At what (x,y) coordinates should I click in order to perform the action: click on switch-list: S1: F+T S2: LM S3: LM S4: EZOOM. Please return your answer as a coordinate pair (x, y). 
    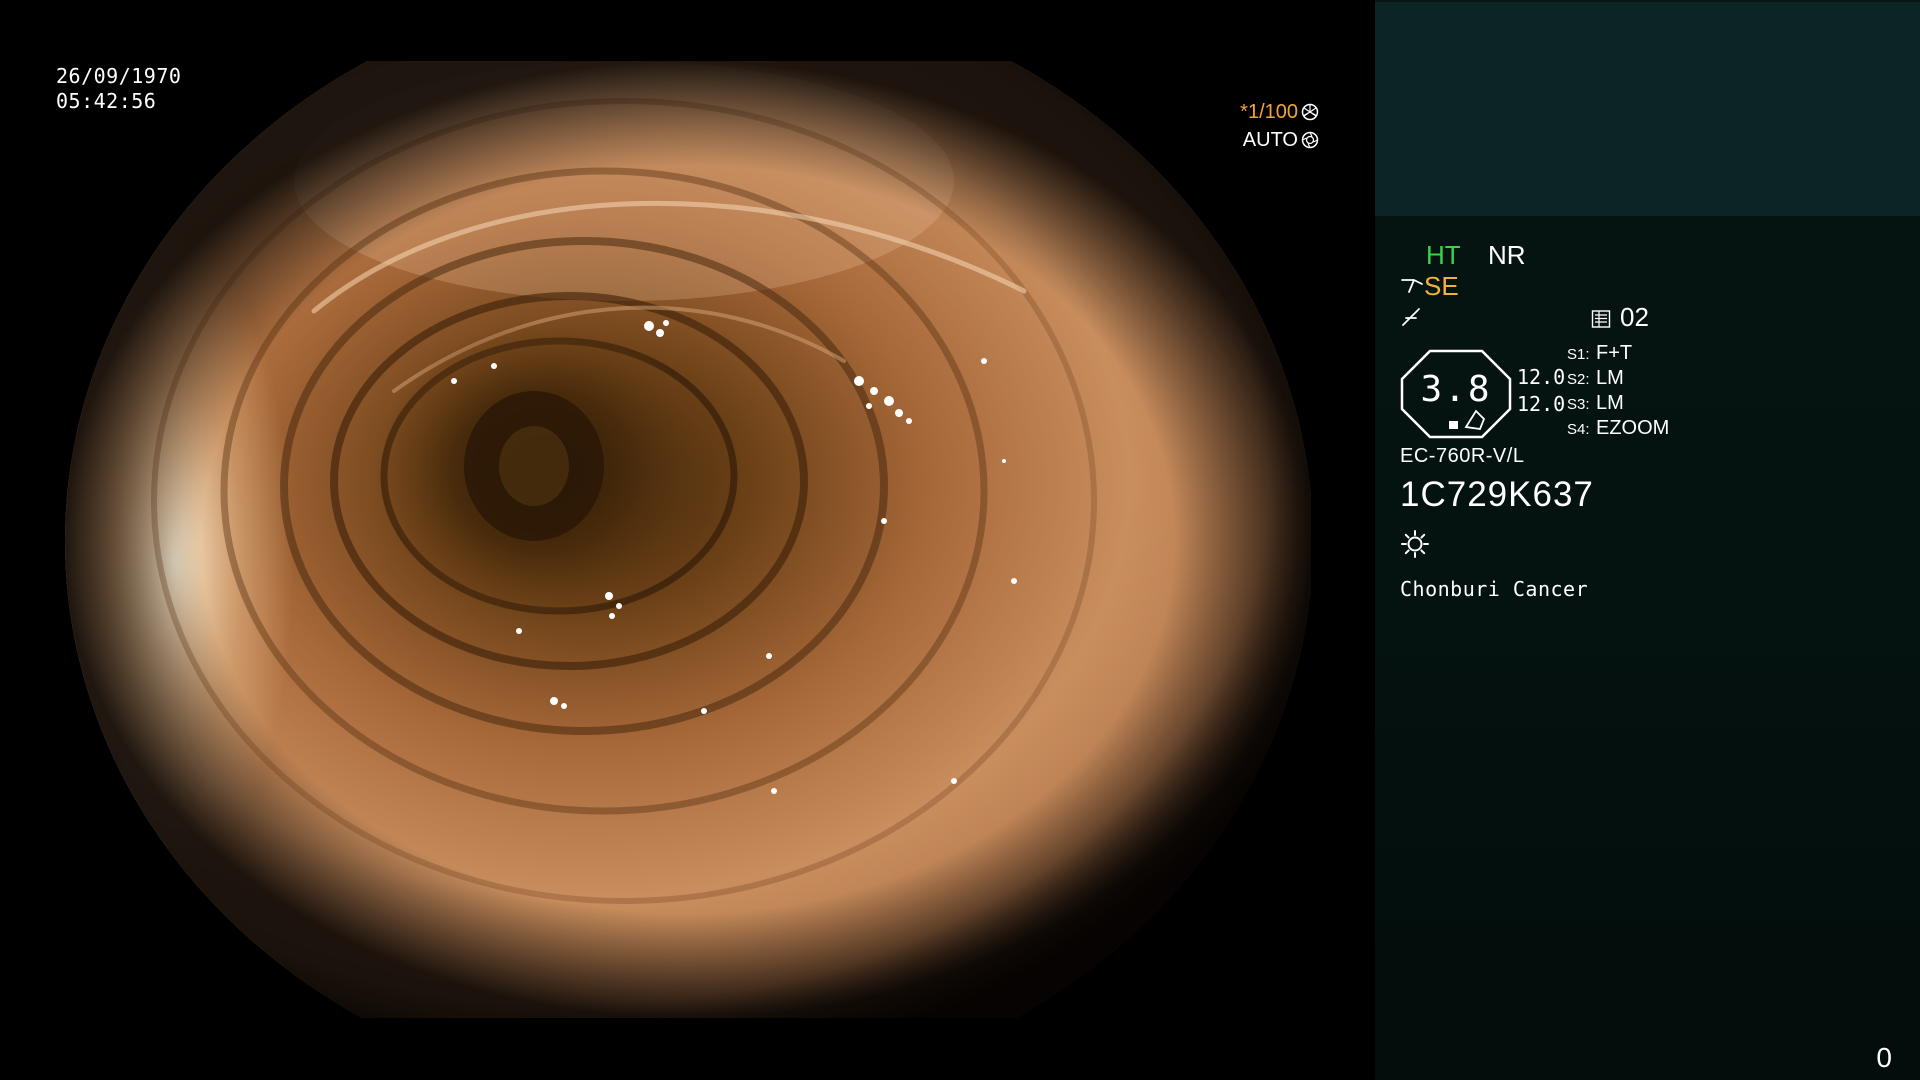
    Looking at the image, I should click on (1618, 391).